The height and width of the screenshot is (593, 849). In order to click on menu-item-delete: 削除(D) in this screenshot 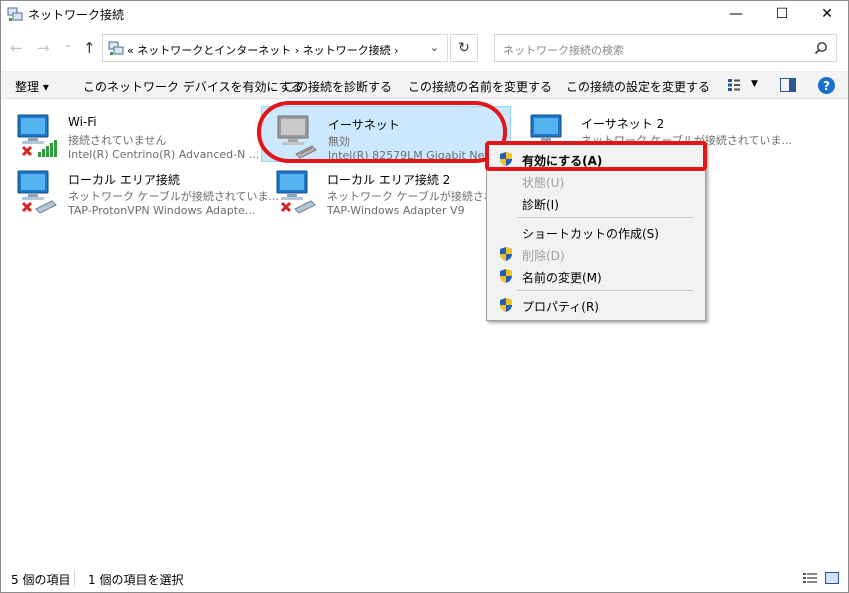, I will do `click(596, 254)`.